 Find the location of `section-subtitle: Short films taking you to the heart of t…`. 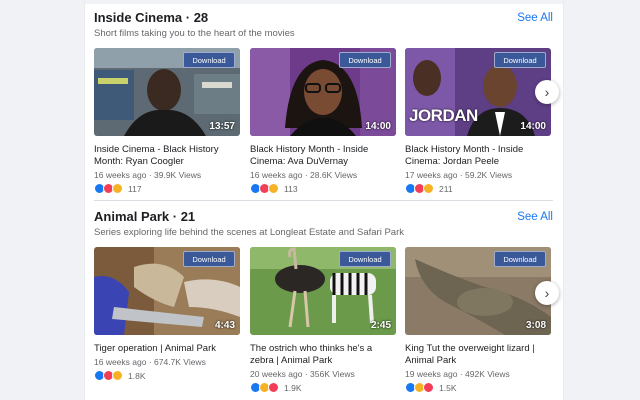

section-subtitle: Short films taking you to the heart of t… is located at coordinates (194, 33).